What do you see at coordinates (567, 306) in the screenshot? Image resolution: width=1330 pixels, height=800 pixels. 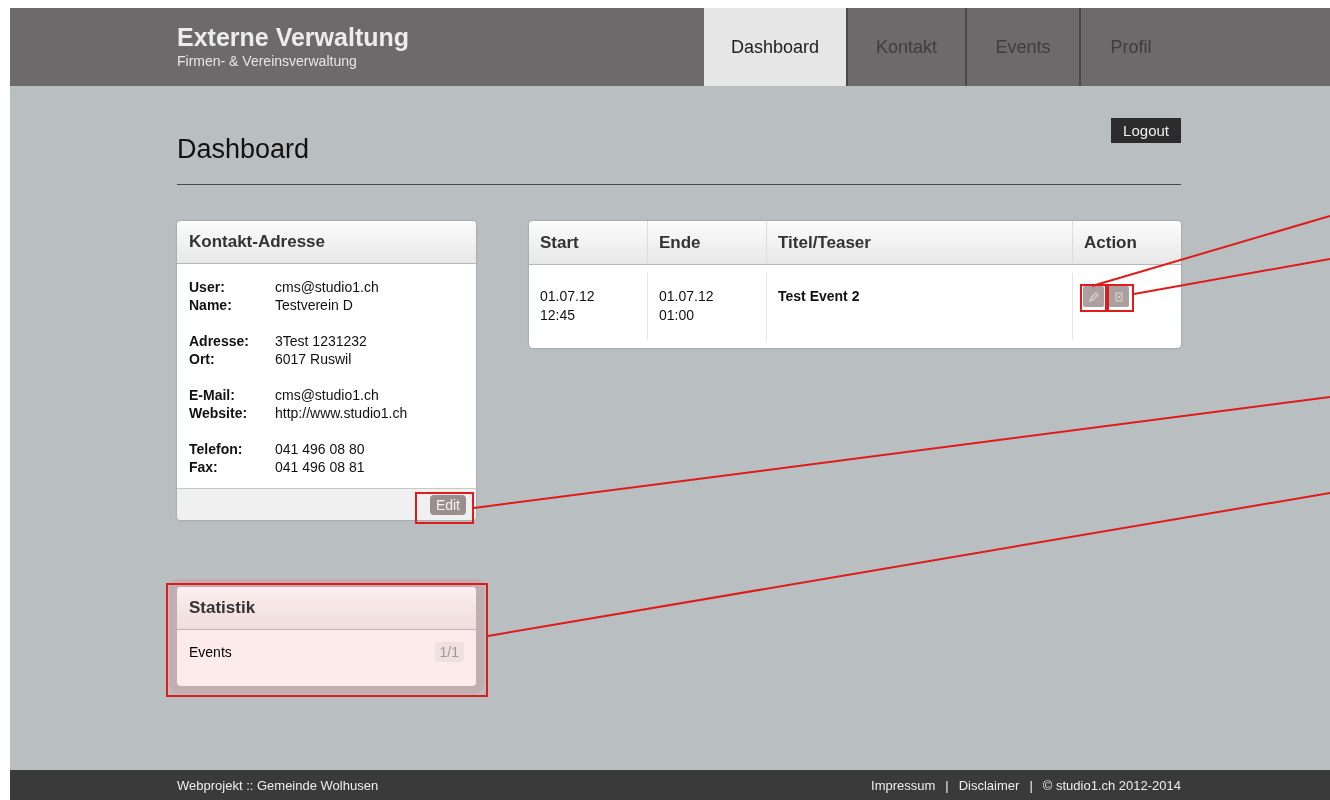 I see `table-cell-text: 01.07.12 12:45` at bounding box center [567, 306].